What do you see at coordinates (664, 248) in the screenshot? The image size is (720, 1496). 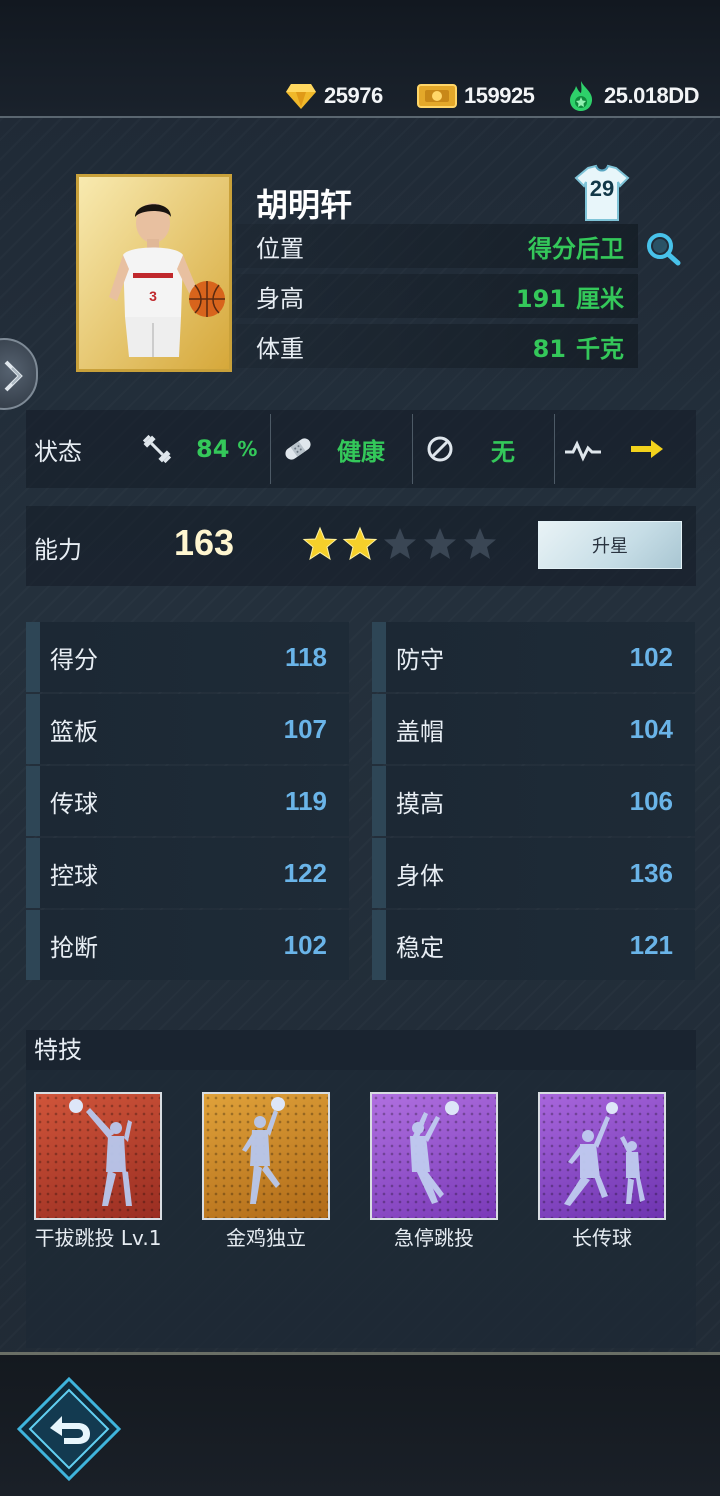 I see `search-icon` at bounding box center [664, 248].